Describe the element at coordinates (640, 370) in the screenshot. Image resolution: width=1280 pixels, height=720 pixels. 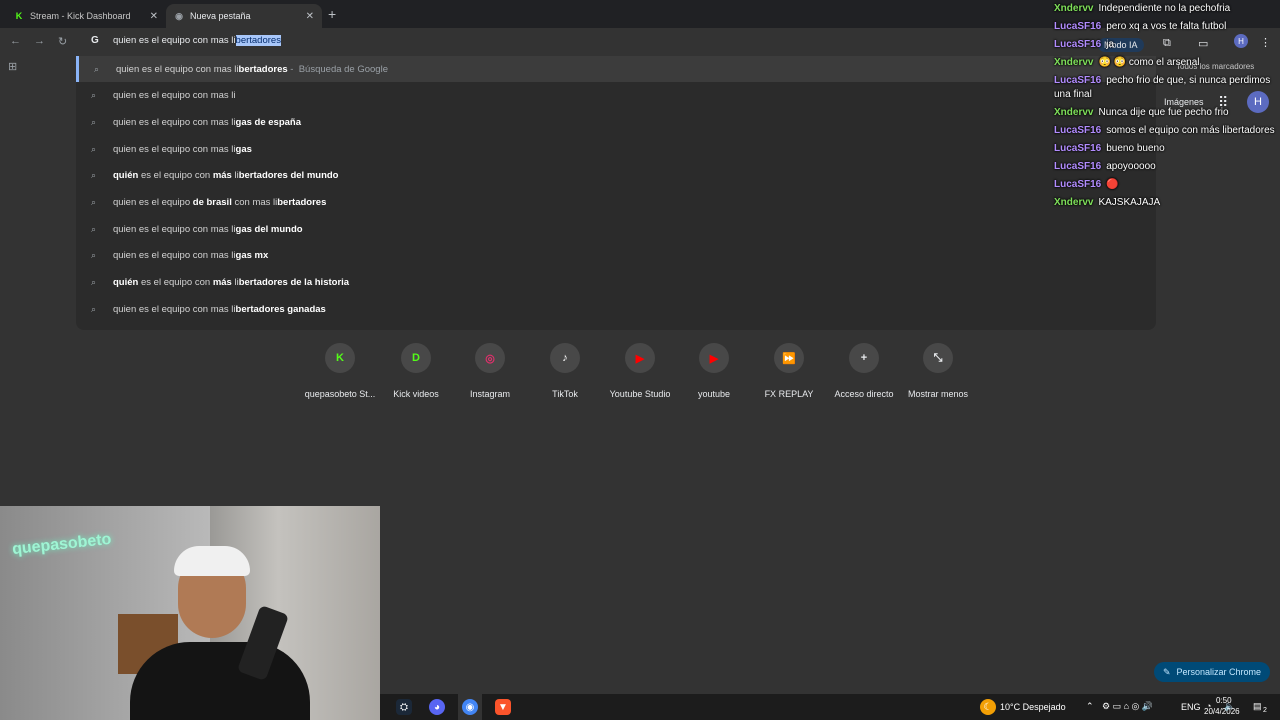
I see `shortcut-tile: ▶ Youtube Studio` at that location.